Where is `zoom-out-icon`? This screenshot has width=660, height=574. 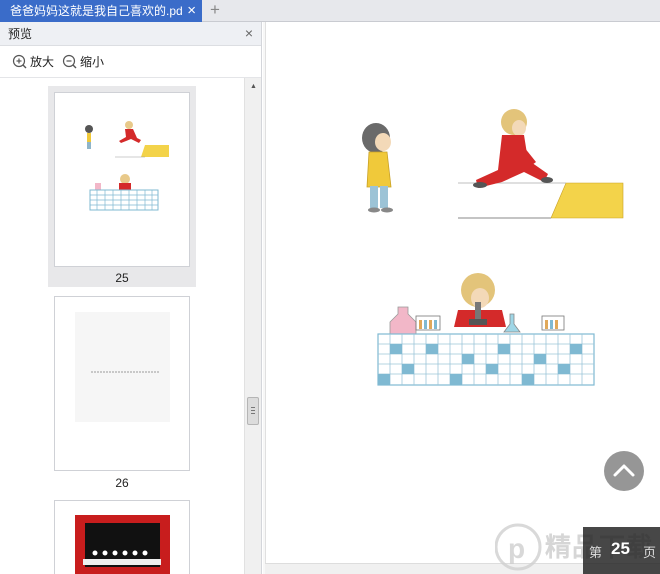
zoom-out-icon is located at coordinates (69, 61).